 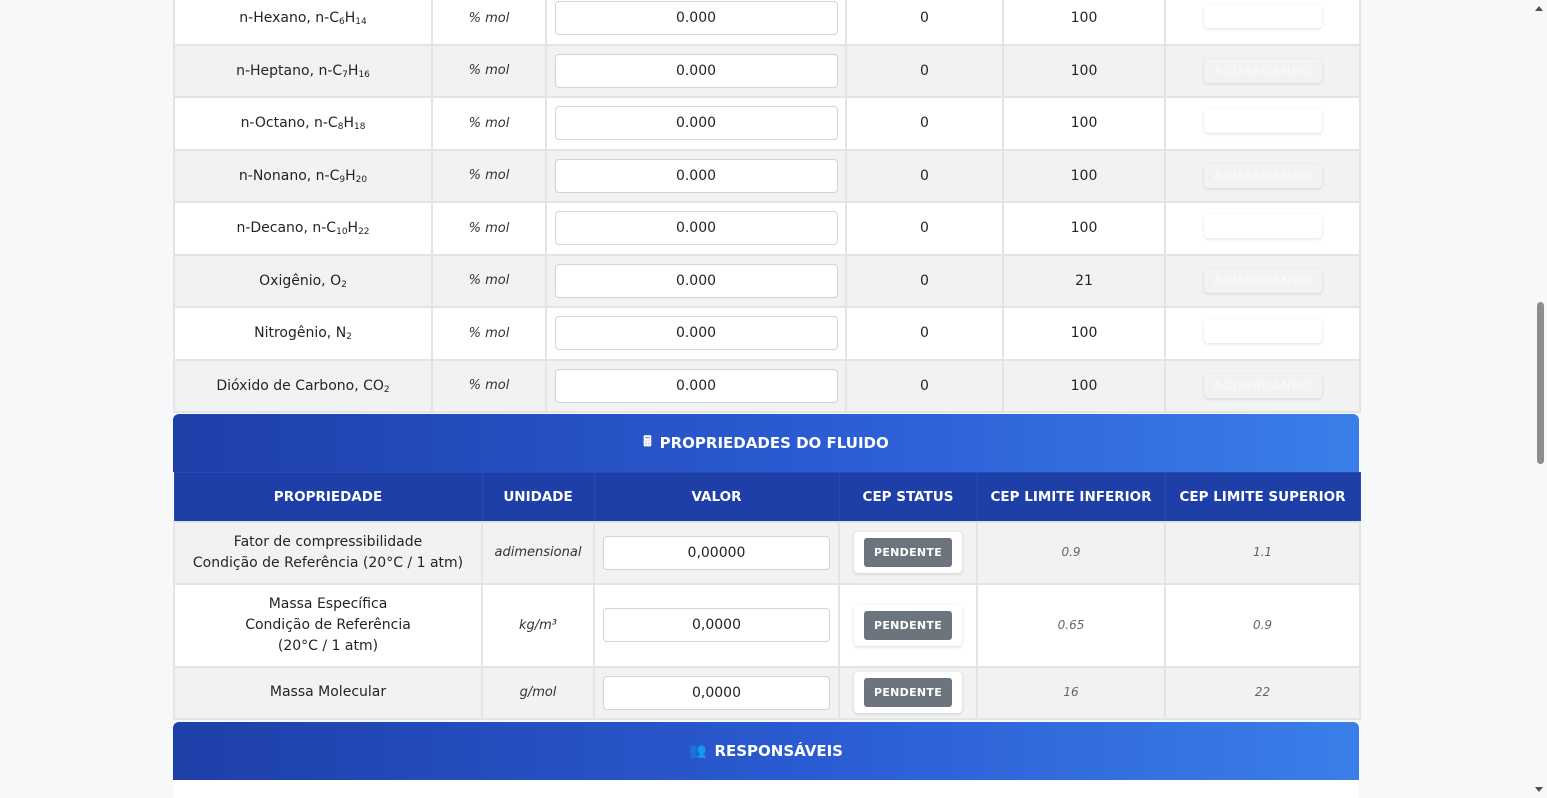 I want to click on scroll-down-arrow-icon, so click(x=1539, y=789).